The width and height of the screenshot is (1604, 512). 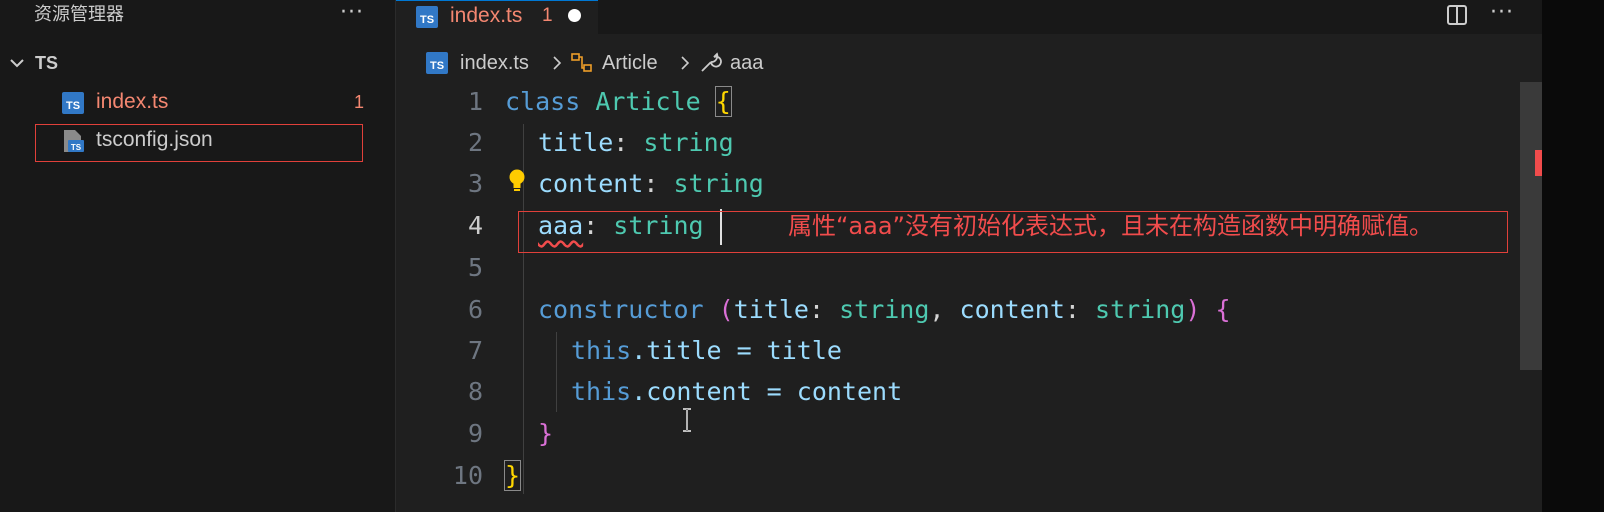 I want to click on folder-ts-row: TS, so click(x=197, y=63).